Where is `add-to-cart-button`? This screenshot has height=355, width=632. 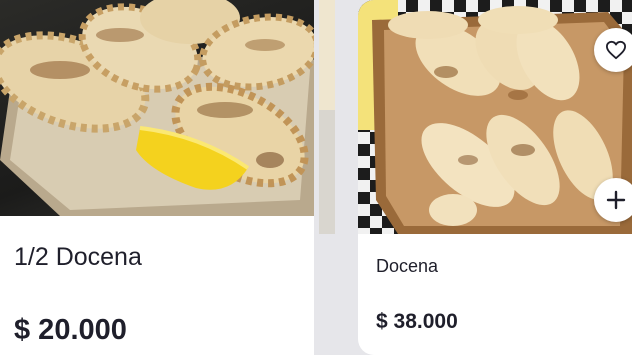
add-to-cart-button is located at coordinates (613, 200).